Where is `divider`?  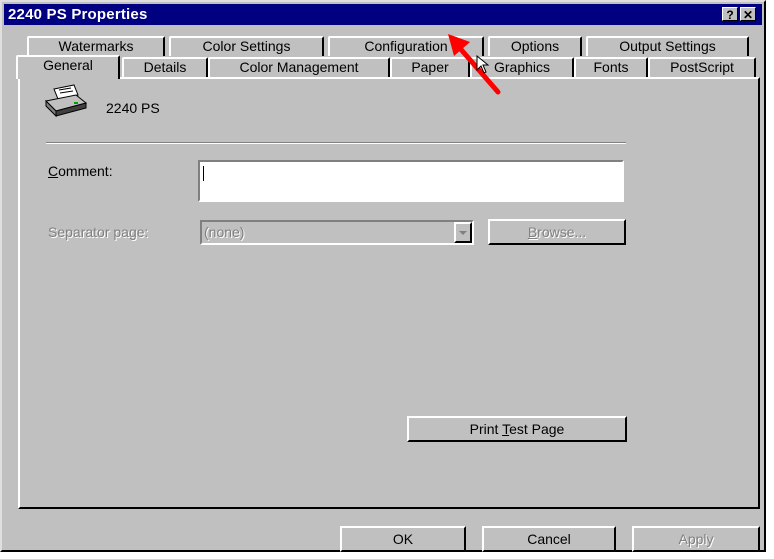 divider is located at coordinates (336, 143).